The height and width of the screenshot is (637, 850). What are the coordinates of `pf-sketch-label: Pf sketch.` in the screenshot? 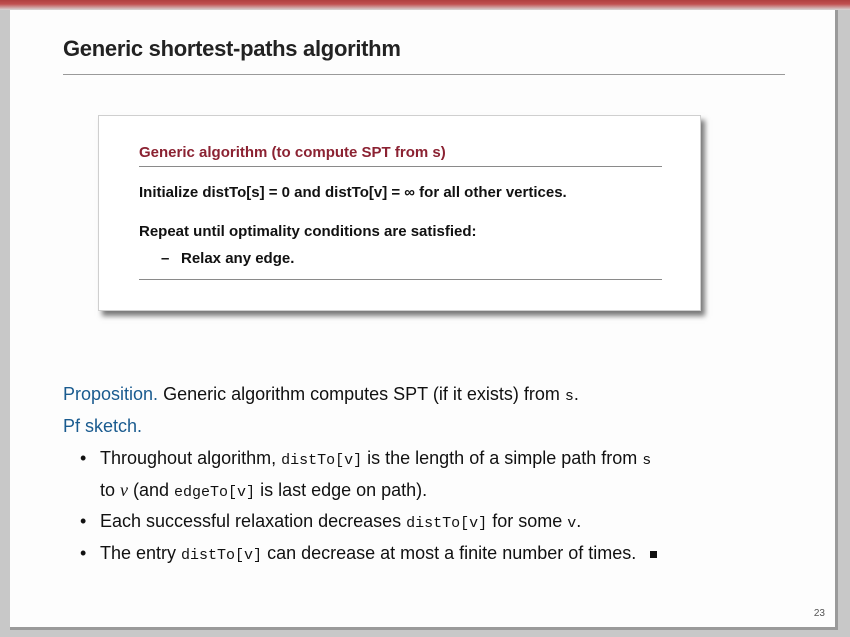 It's located at (103, 426).